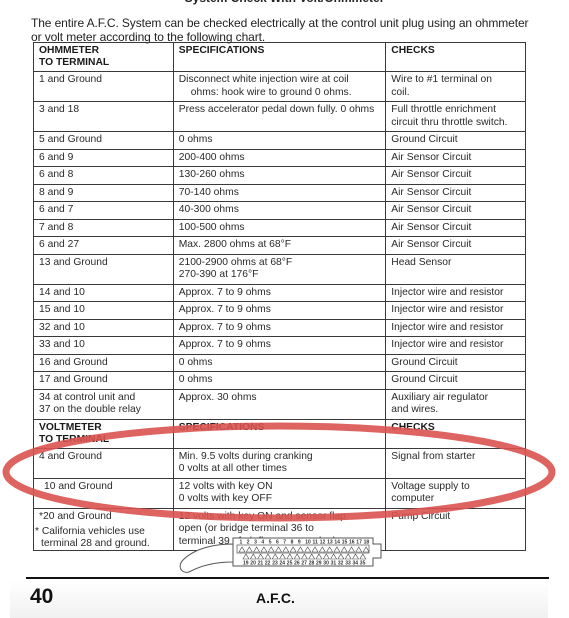  I want to click on pin-label: 7, so click(284, 543).